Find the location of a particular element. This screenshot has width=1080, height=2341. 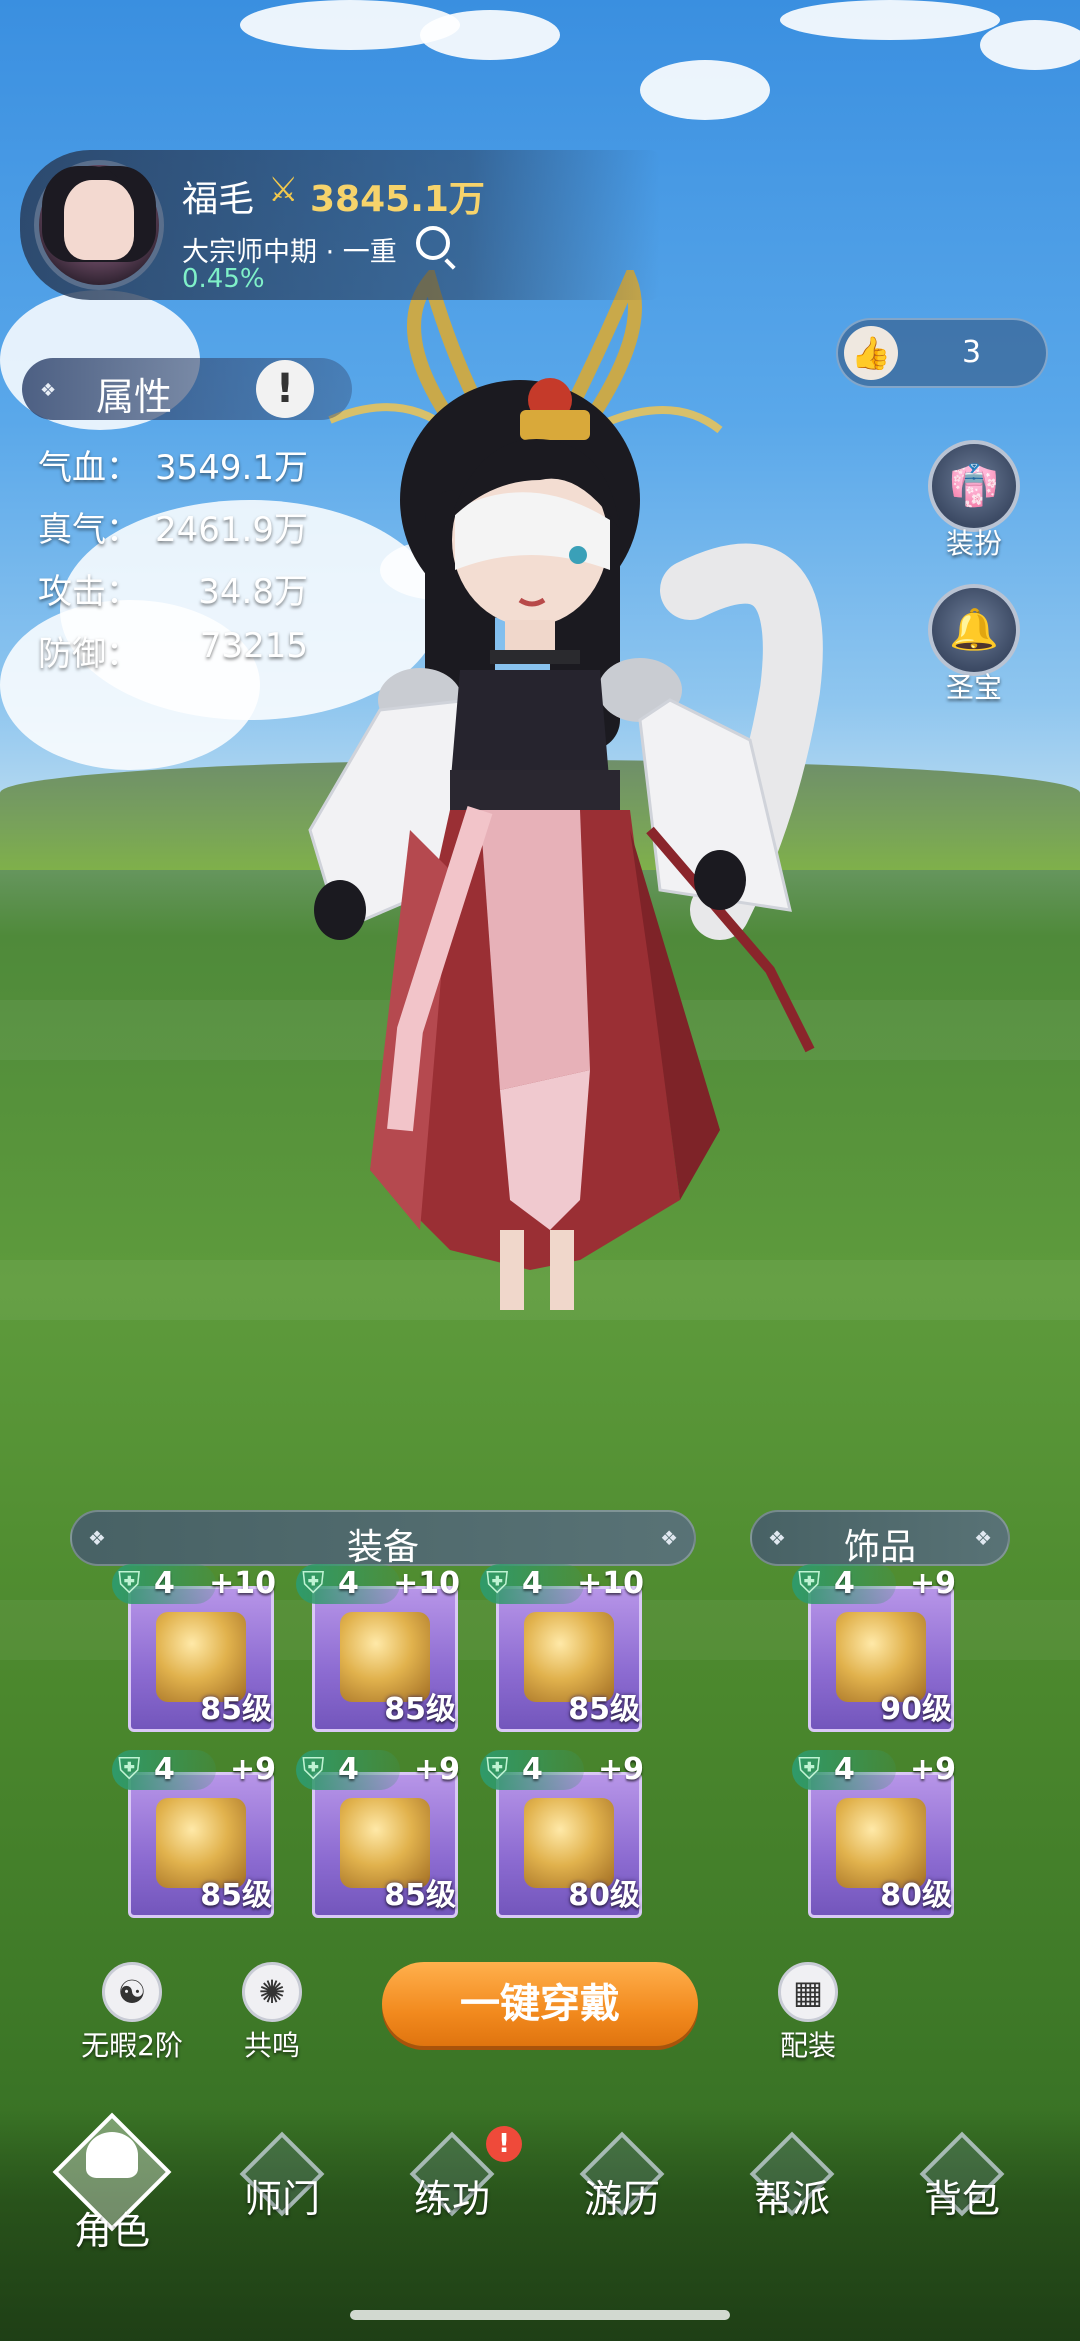

nav-tab-character: 角色 is located at coordinates (112, 2182).